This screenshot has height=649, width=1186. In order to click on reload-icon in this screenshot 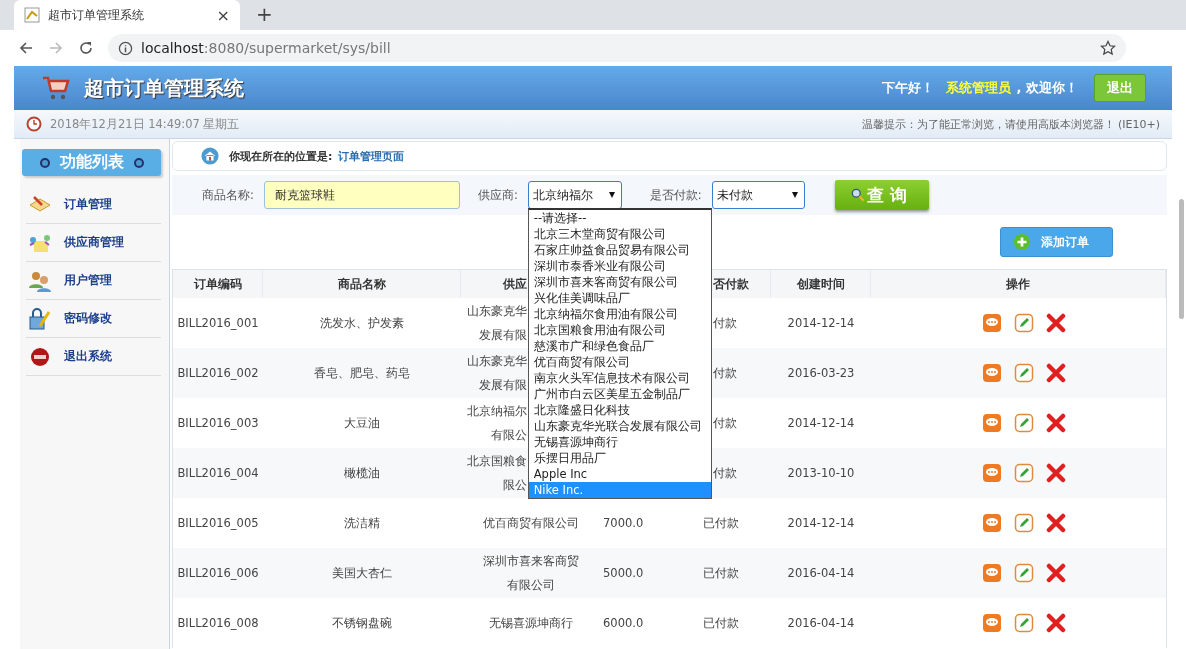, I will do `click(86, 48)`.